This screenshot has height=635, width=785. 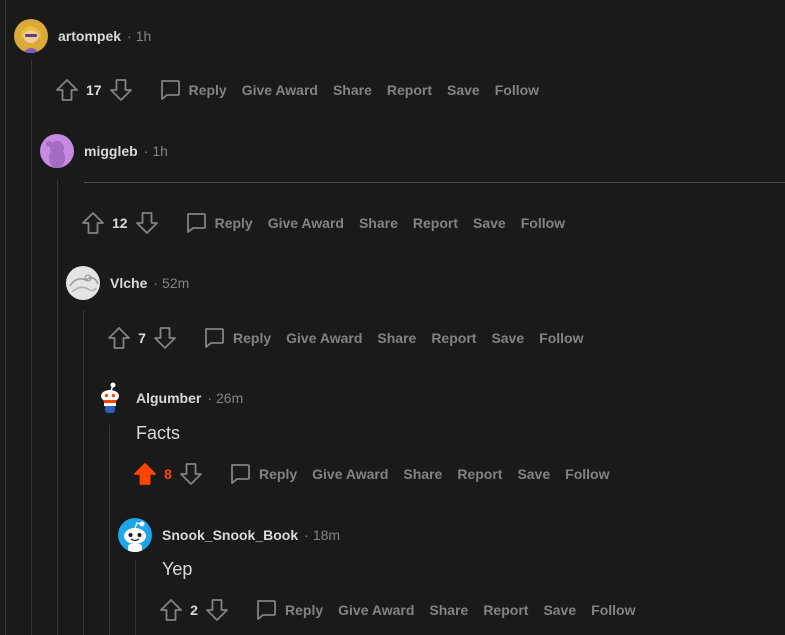 I want to click on comment-header: Algumber · 26m, so click(x=167, y=398).